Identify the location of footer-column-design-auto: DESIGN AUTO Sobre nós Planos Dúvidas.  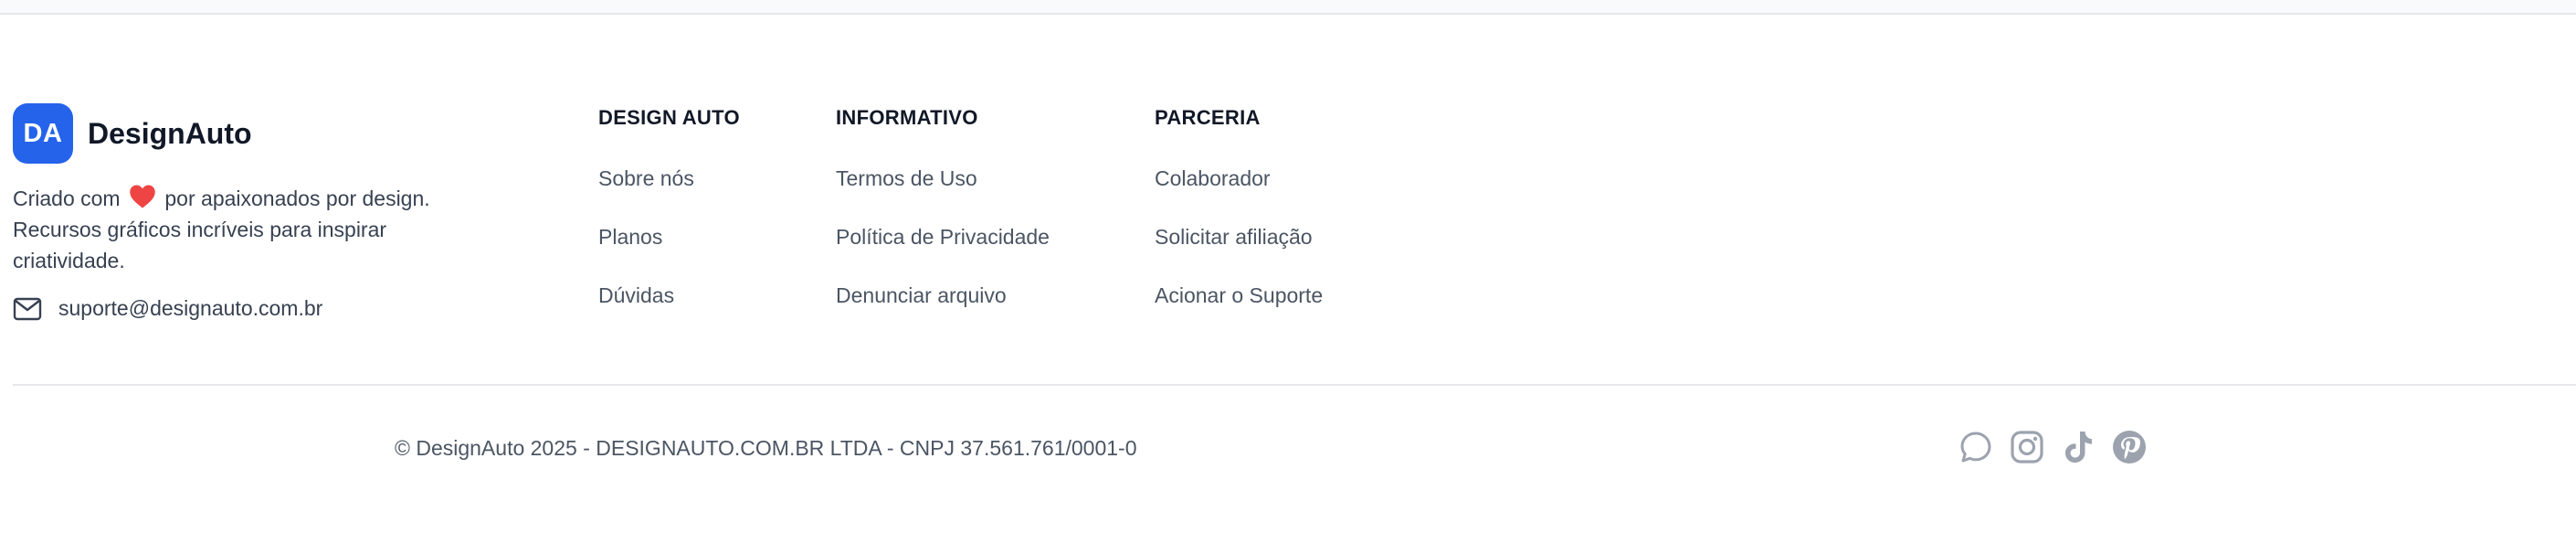
(669, 206).